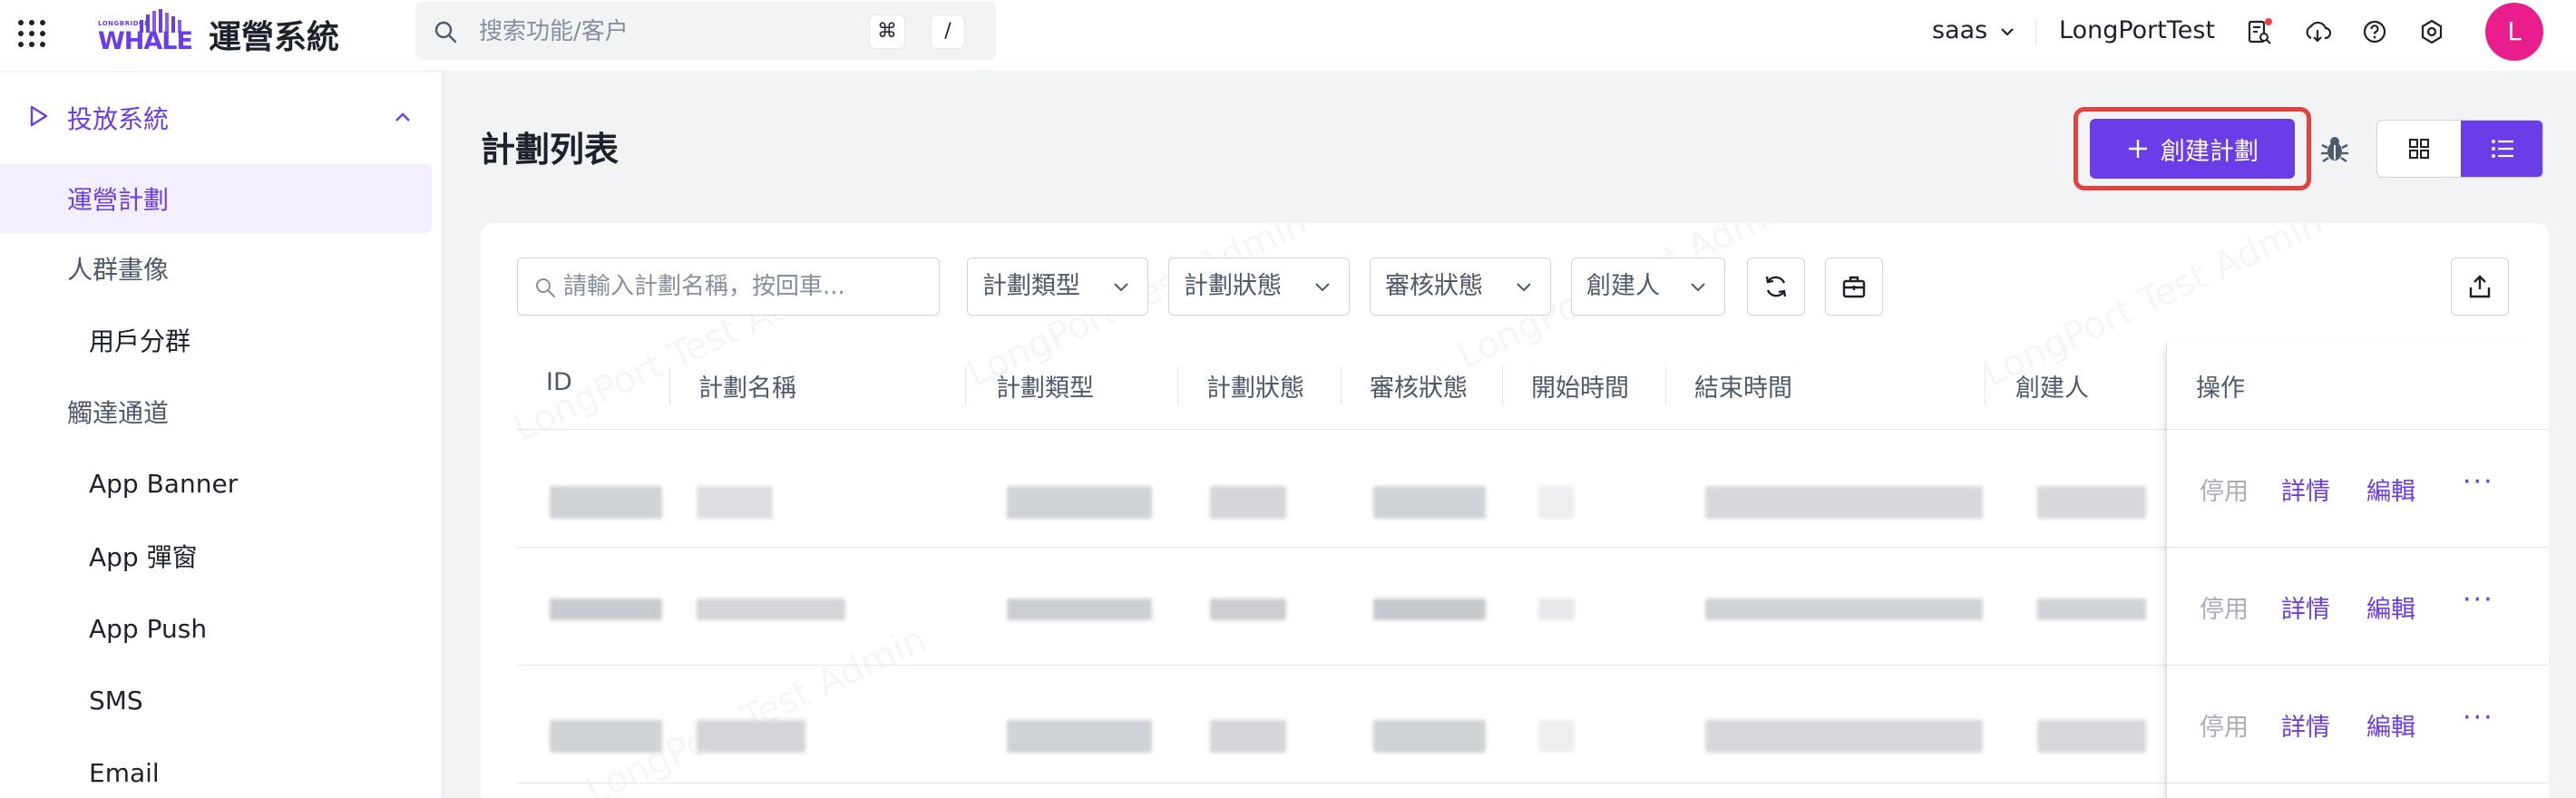  What do you see at coordinates (216, 700) in the screenshot?
I see `sidebar-item-sms: SMS` at bounding box center [216, 700].